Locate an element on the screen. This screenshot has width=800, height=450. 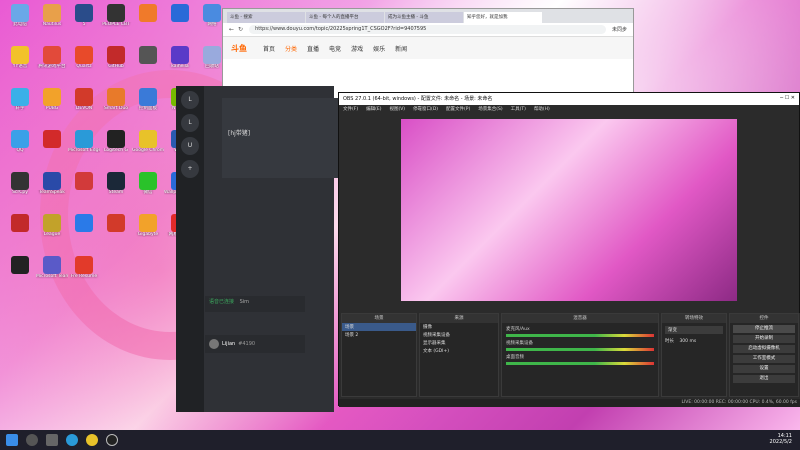
source-item: 显示器采集 is located at coordinates (459, 343).